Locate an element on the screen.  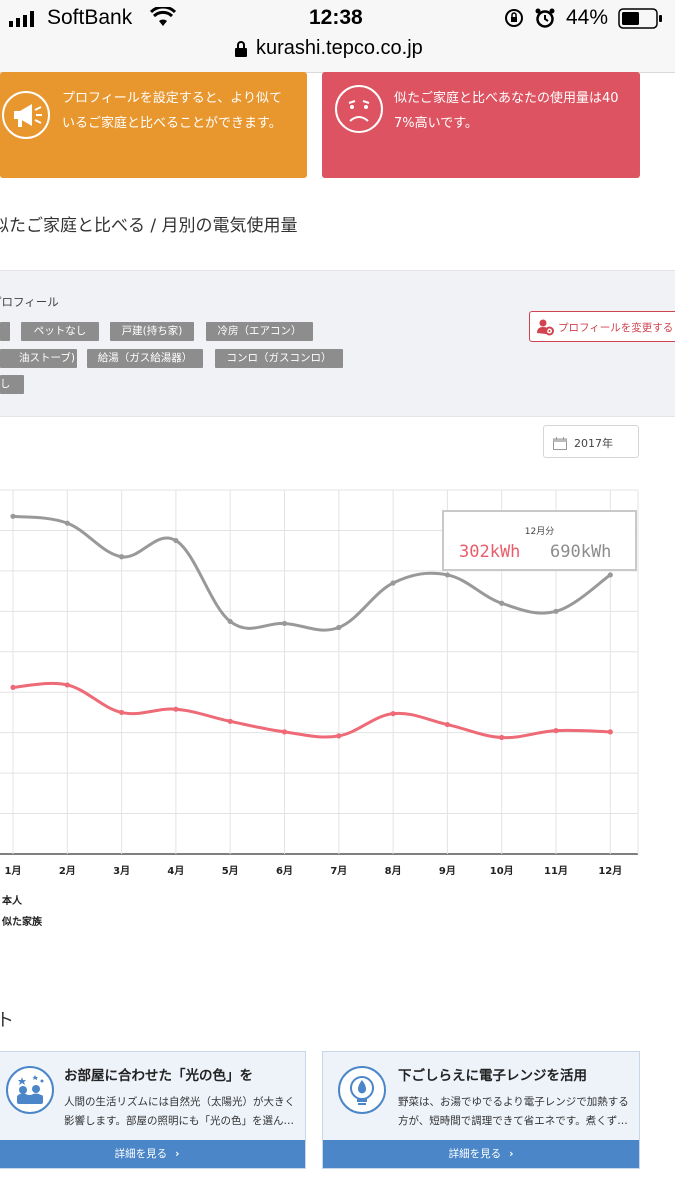
usage-notice-line1: 似たご家庭と比べあなたの使用量は40 is located at coordinates (506, 98).